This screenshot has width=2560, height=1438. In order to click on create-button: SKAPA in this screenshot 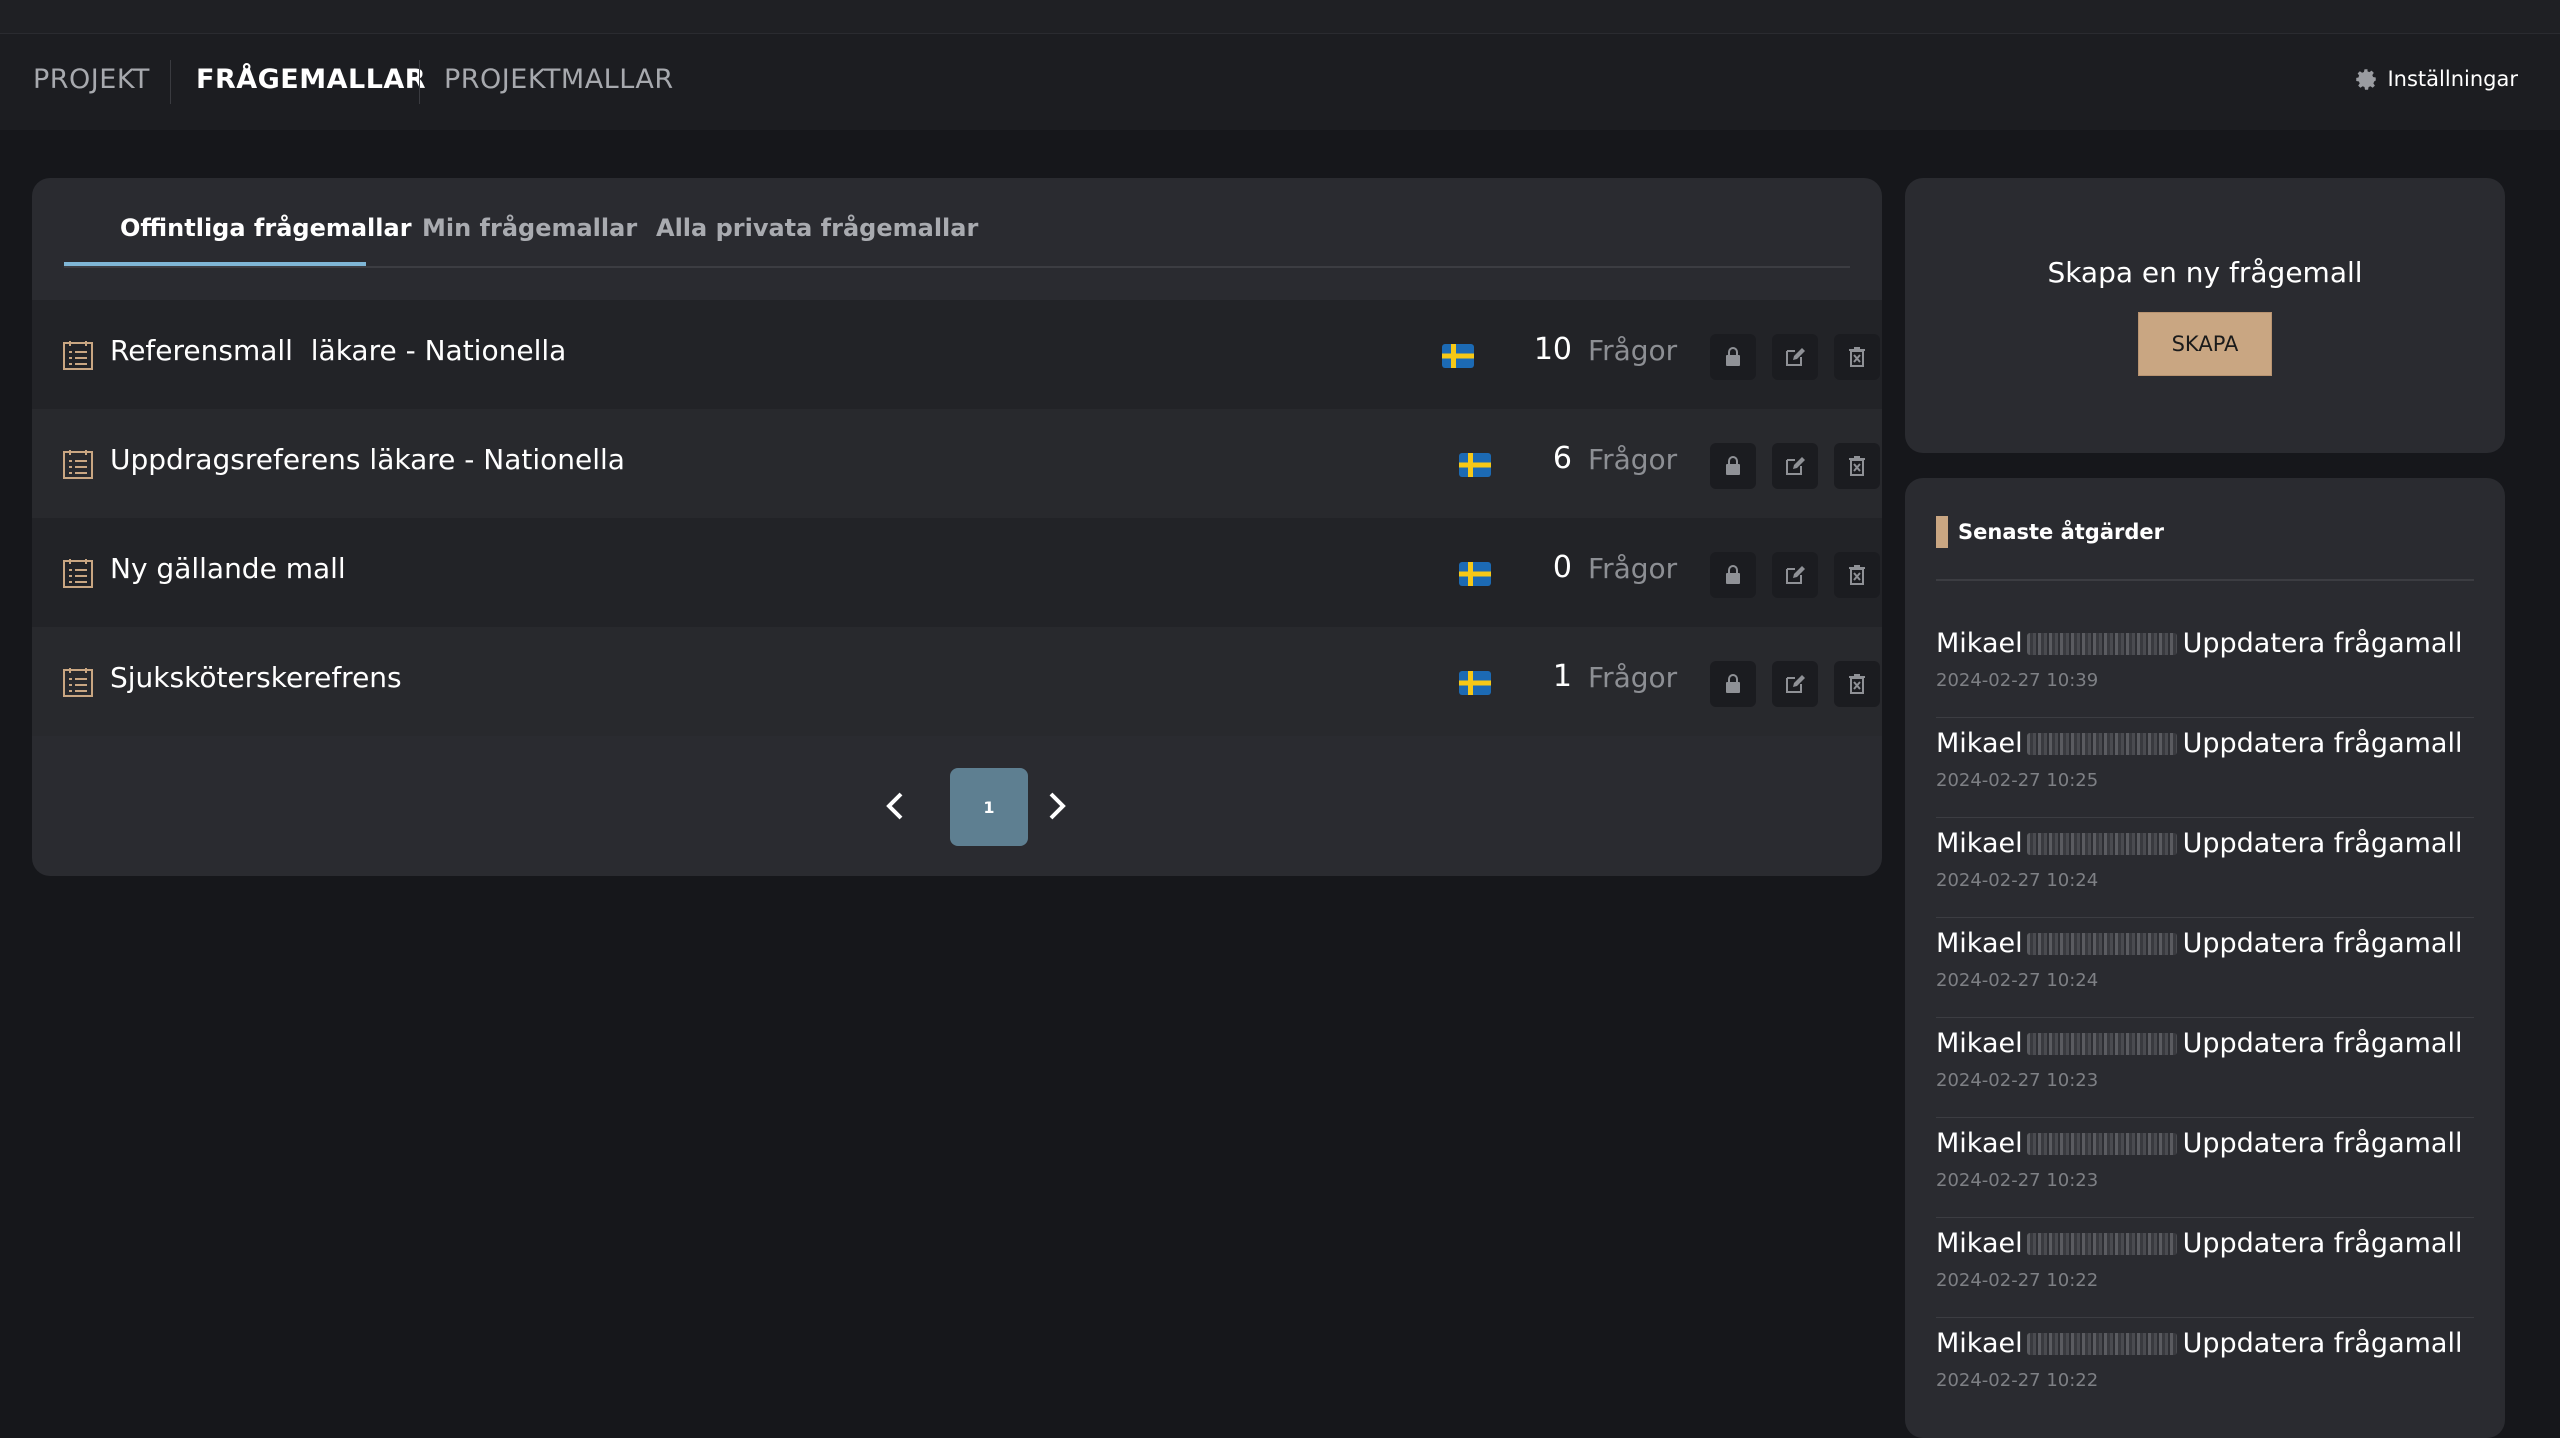, I will do `click(2205, 344)`.